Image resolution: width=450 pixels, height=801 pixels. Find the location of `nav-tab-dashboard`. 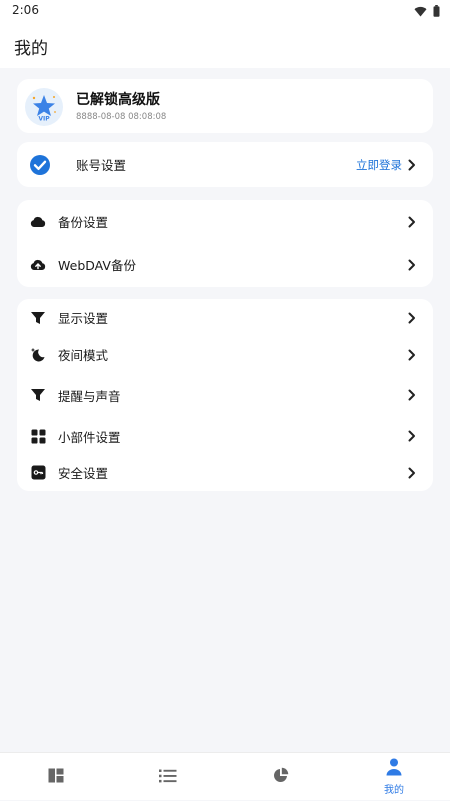

nav-tab-dashboard is located at coordinates (56, 777).